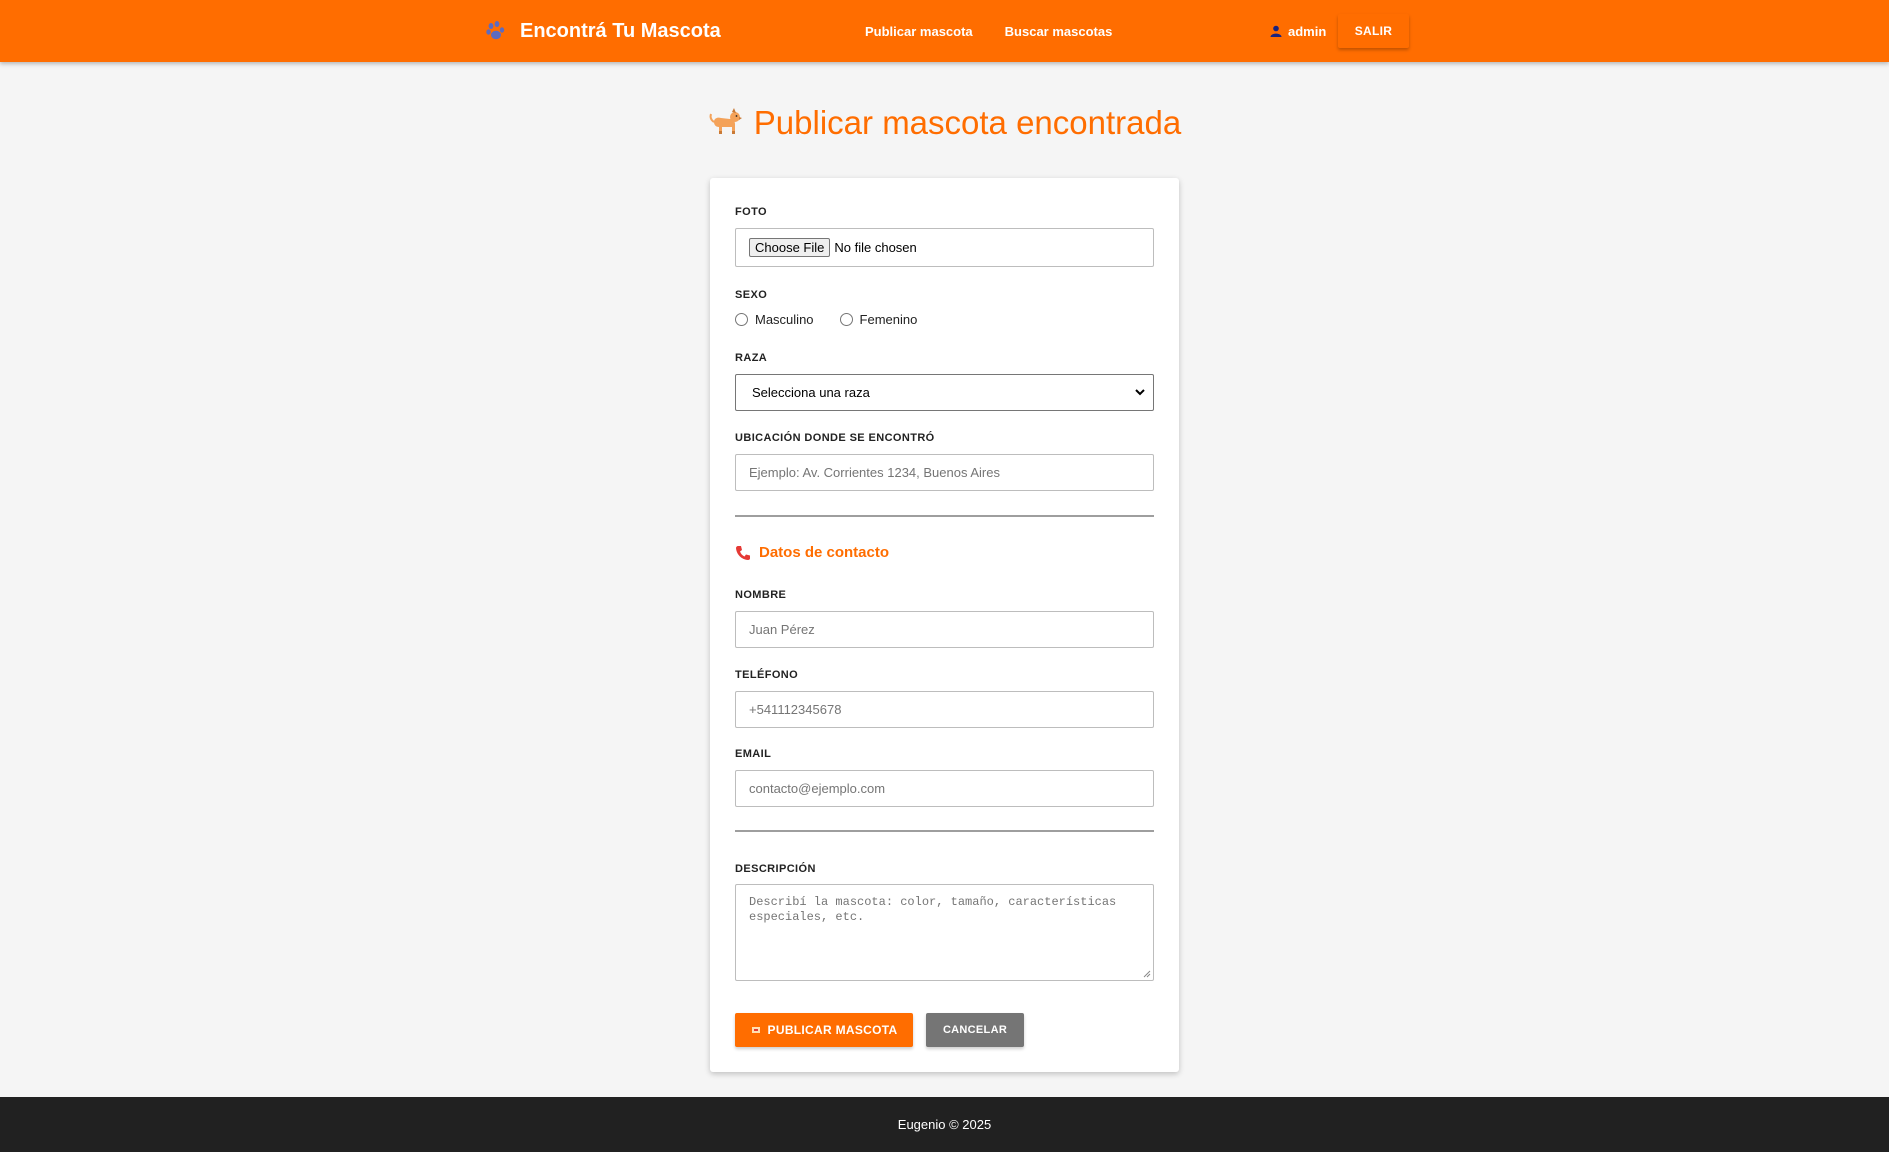 The height and width of the screenshot is (1152, 1889). What do you see at coordinates (944, 709) in the screenshot?
I see `telefono-input: +541112345678` at bounding box center [944, 709].